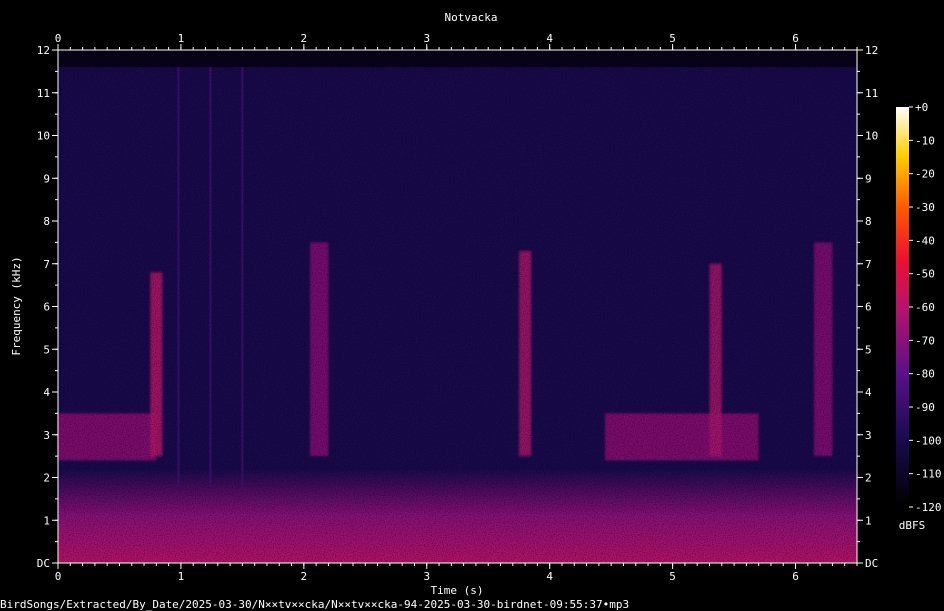 The image size is (944, 611). What do you see at coordinates (46, 349) in the screenshot?
I see `y-tick-label-left: 5` at bounding box center [46, 349].